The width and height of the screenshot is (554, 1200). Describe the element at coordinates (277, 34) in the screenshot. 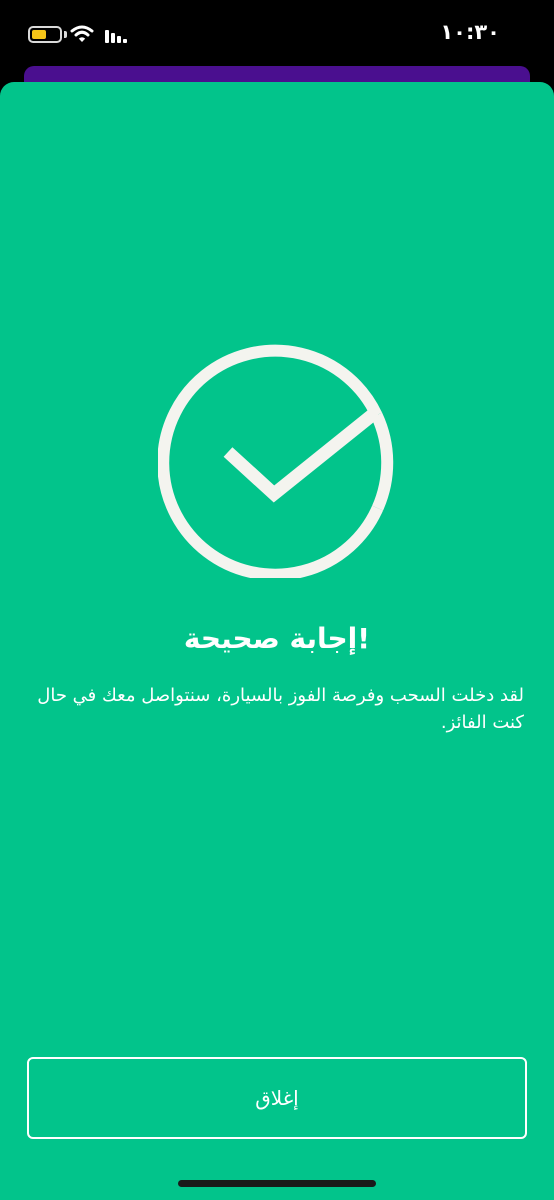

I see `status-bar: ١٠:٣٠` at that location.